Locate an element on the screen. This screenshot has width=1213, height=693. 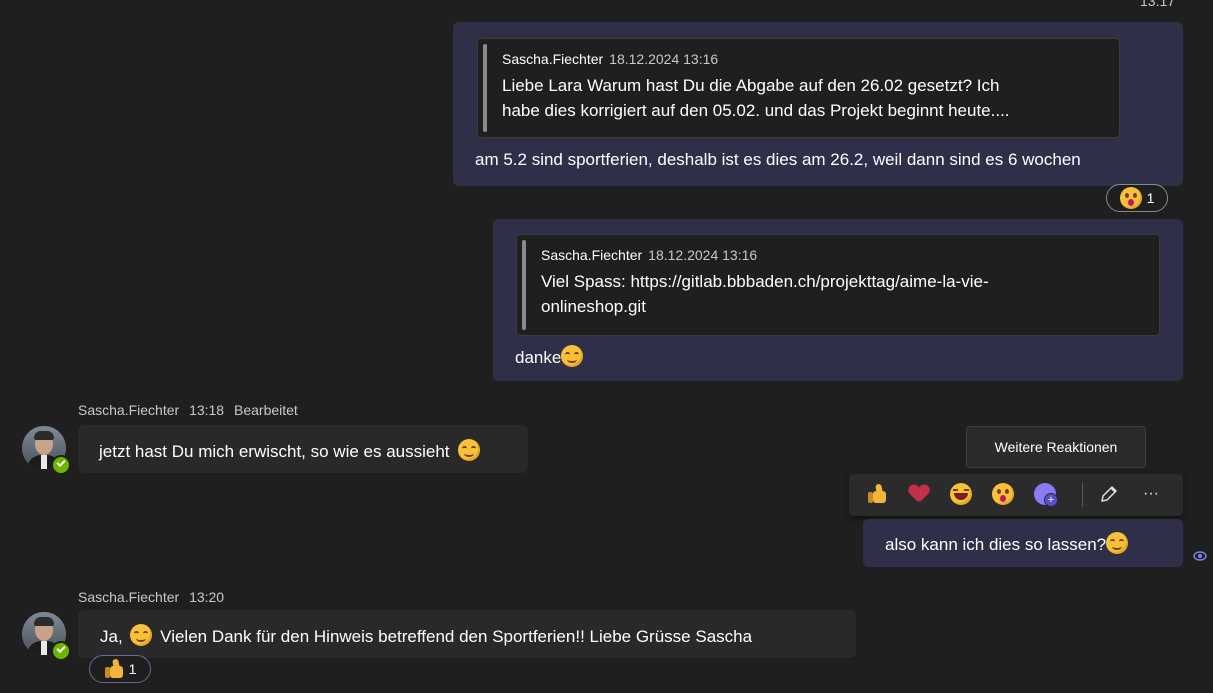
heart-icon is located at coordinates (919, 494).